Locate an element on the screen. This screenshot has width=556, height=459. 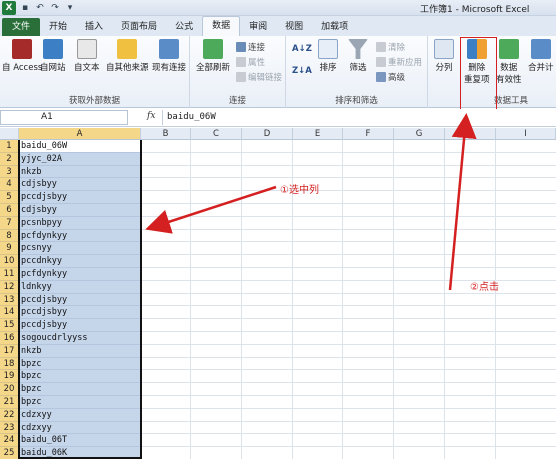
annotation-select-column: ①选中列 is located at coordinates (299, 190).